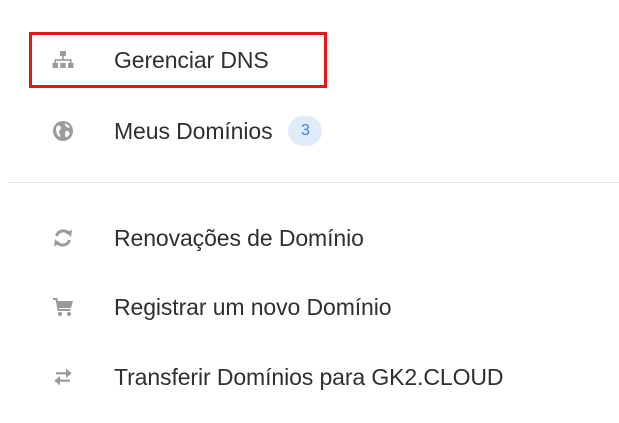 The image size is (619, 423). Describe the element at coordinates (63, 377) in the screenshot. I see `transfer-icon` at that location.